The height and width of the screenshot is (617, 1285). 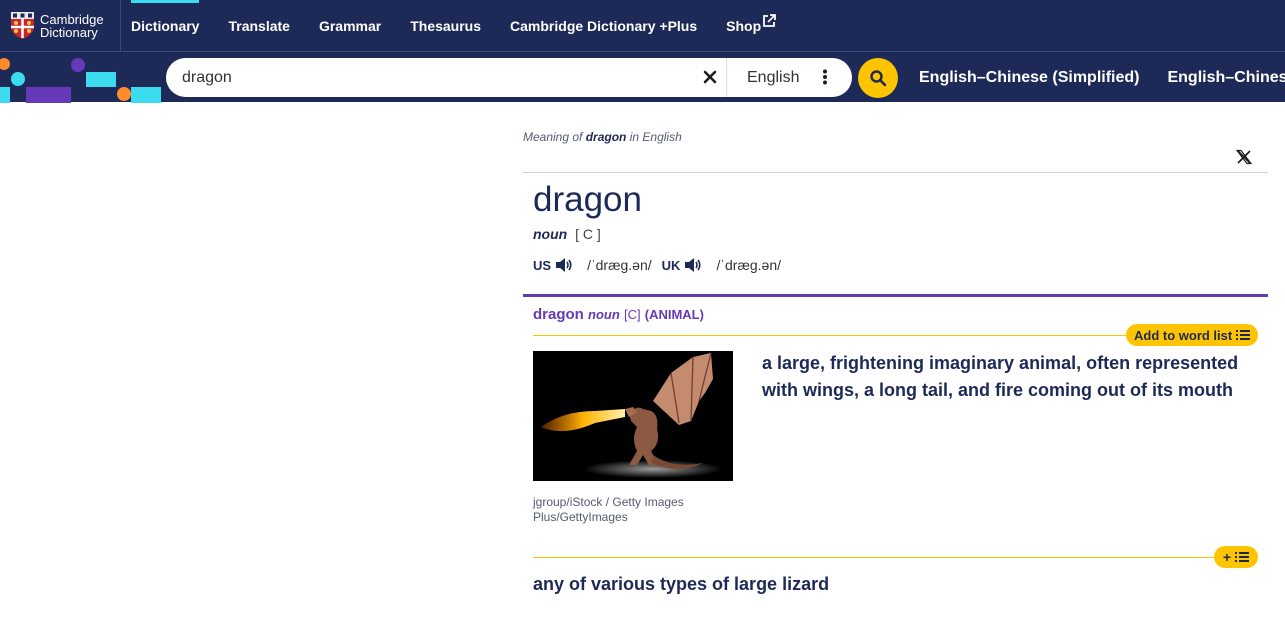 I want to click on decorative-shapes, so click(x=80, y=80).